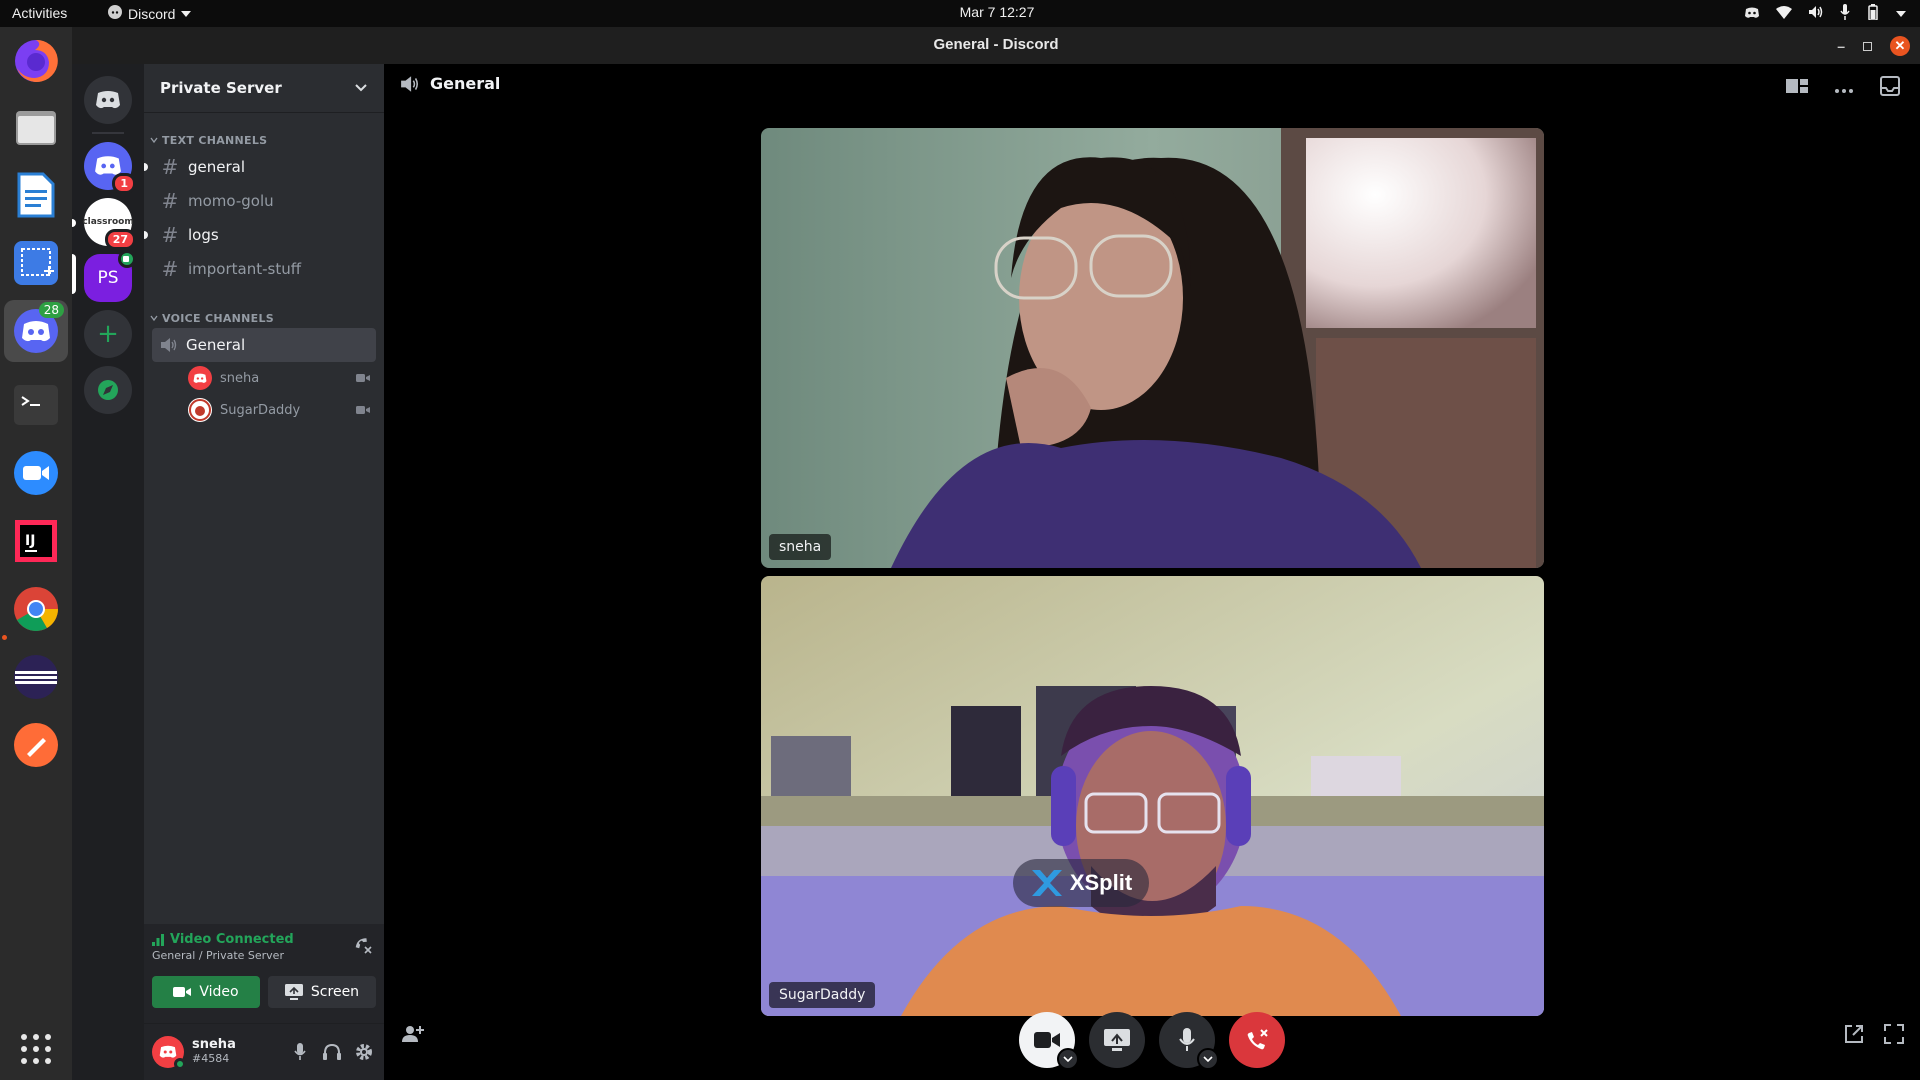 The image size is (1920, 1080). I want to click on add-server-icon: +, so click(108, 334).